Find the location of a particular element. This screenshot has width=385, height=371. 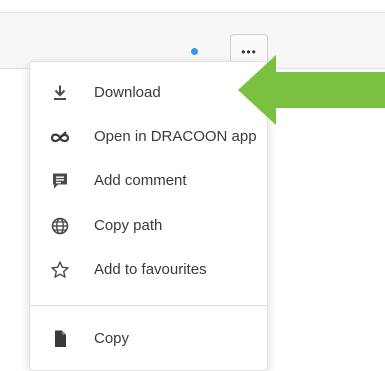

menu-item-label: Open in DRACOON app is located at coordinates (175, 136).